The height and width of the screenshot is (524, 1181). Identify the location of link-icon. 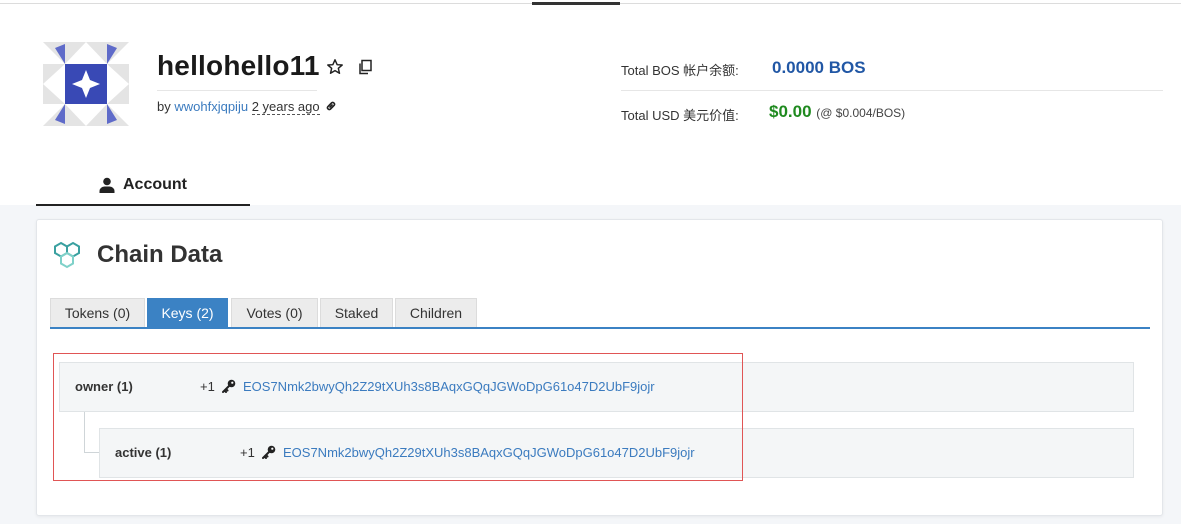
(331, 106).